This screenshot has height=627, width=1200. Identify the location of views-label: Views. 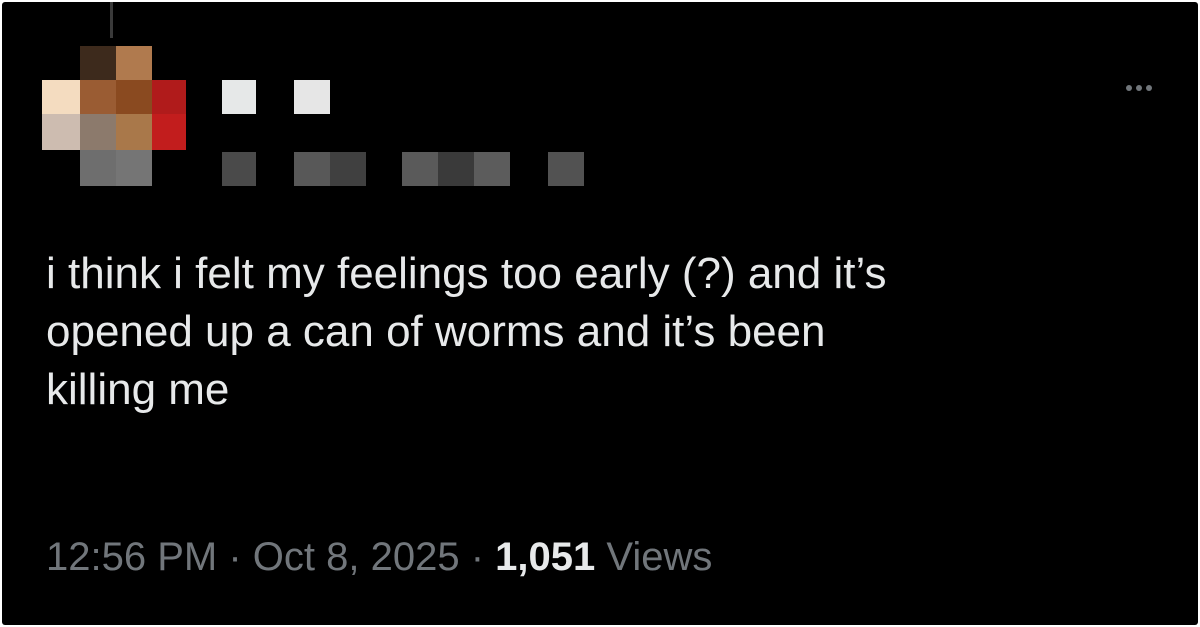
(659, 557).